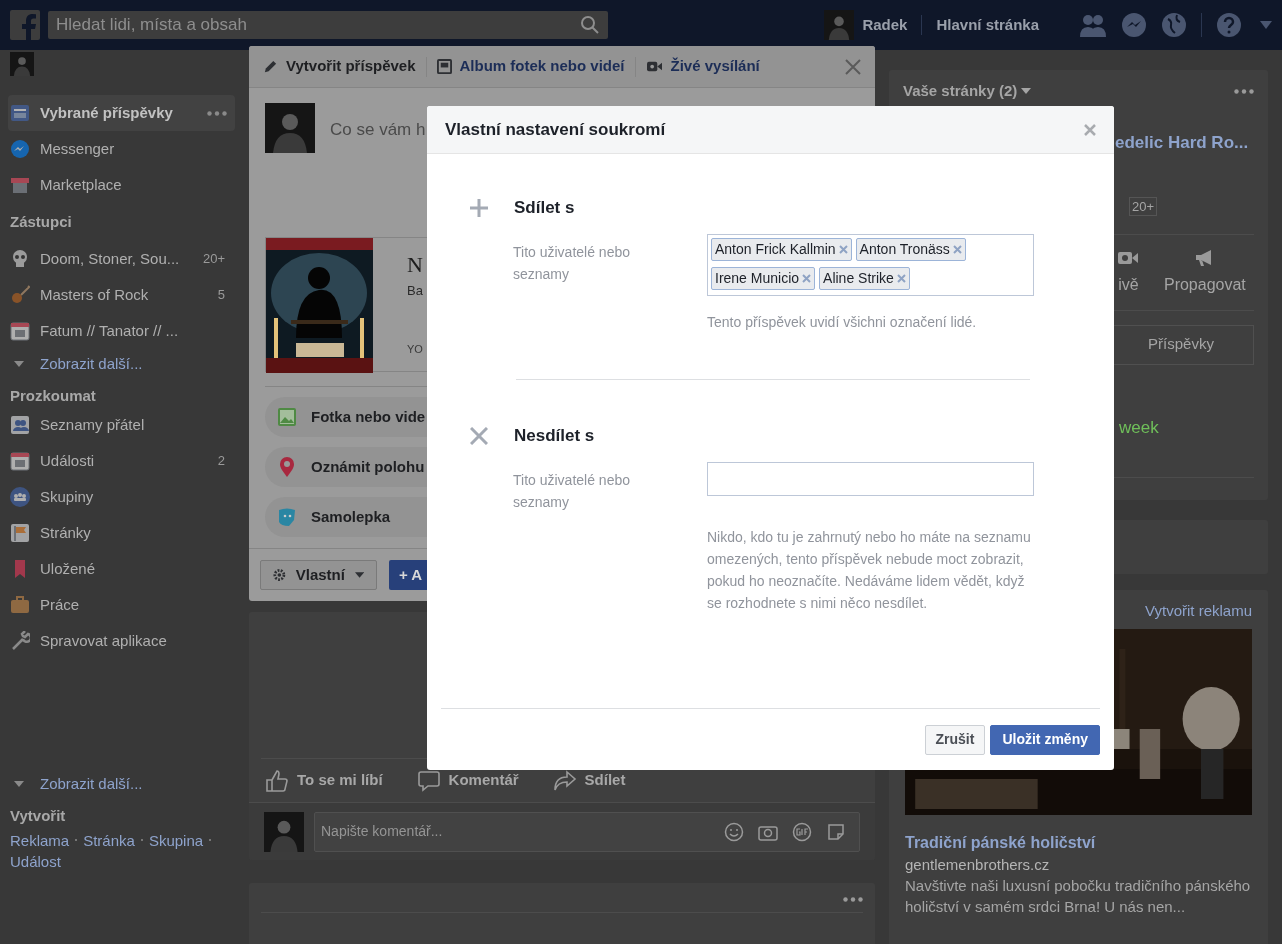 This screenshot has width=1282, height=944. What do you see at coordinates (1093, 25) in the screenshot?
I see `friends-icon` at bounding box center [1093, 25].